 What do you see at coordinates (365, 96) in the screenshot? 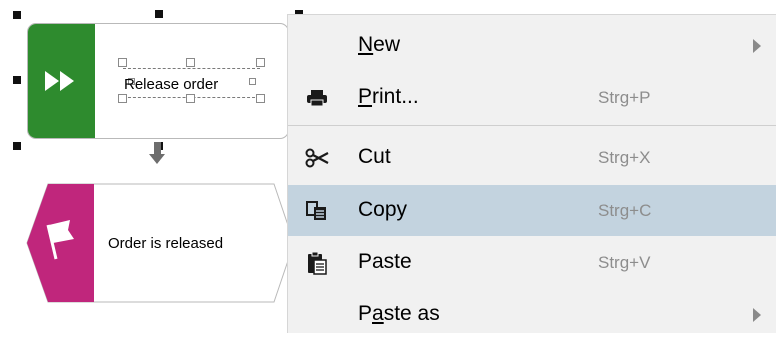
I see `mnemonic-p: P` at bounding box center [365, 96].